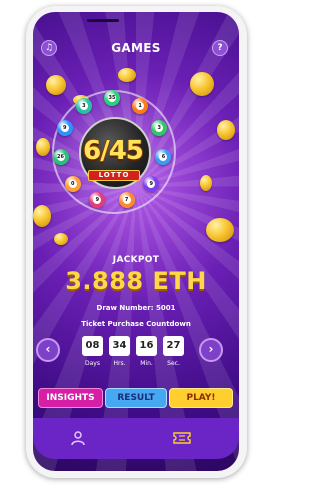 The height and width of the screenshot is (487, 320). What do you see at coordinates (78, 438) in the screenshot?
I see `user-icon` at bounding box center [78, 438].